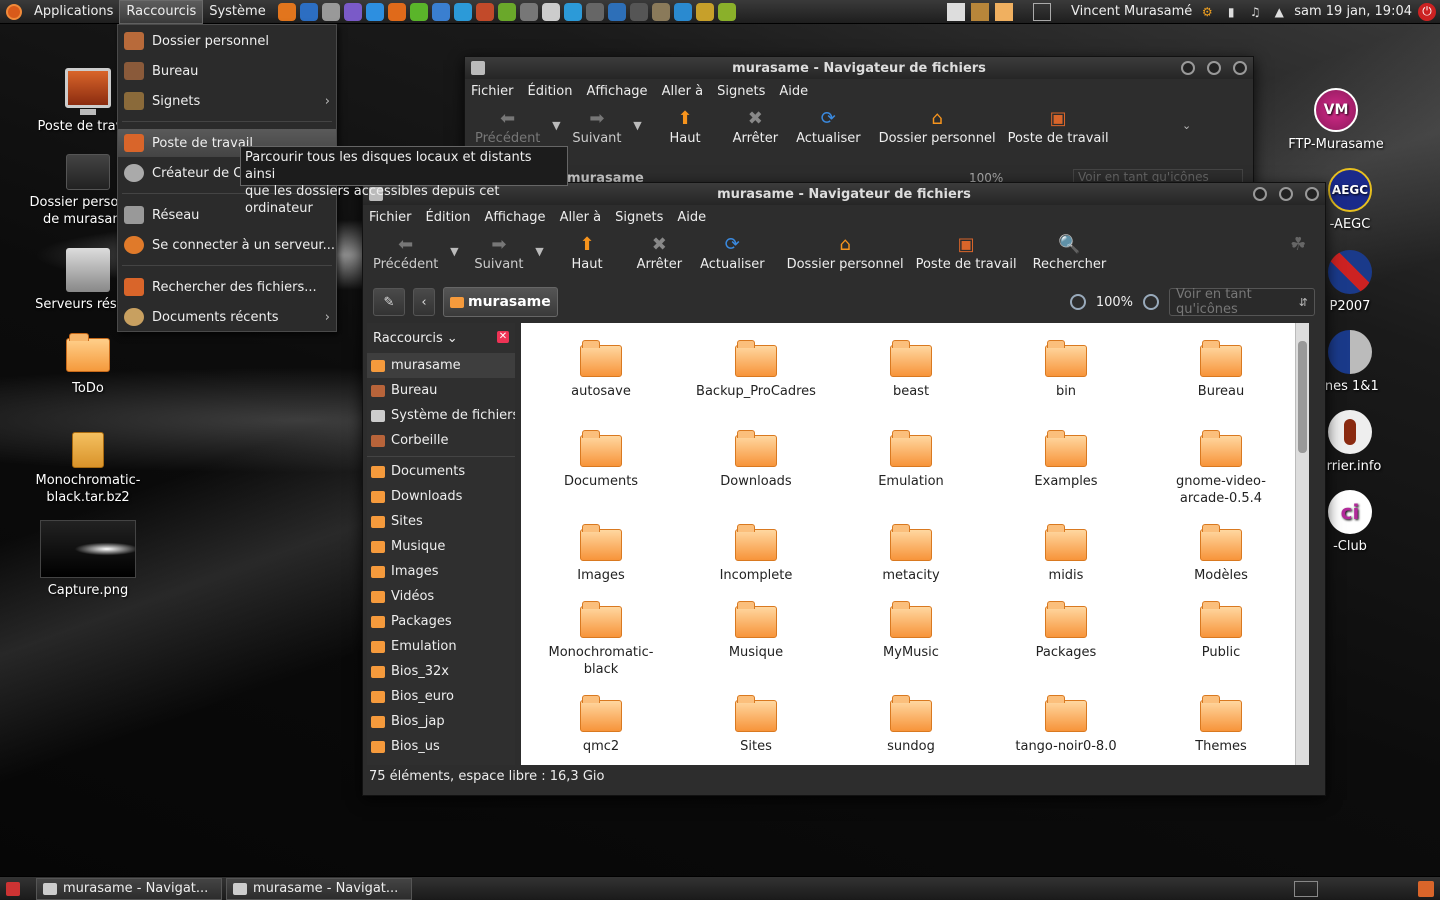 The height and width of the screenshot is (900, 1440). What do you see at coordinates (601, 639) in the screenshot?
I see `file-item: Monochromatic-black` at bounding box center [601, 639].